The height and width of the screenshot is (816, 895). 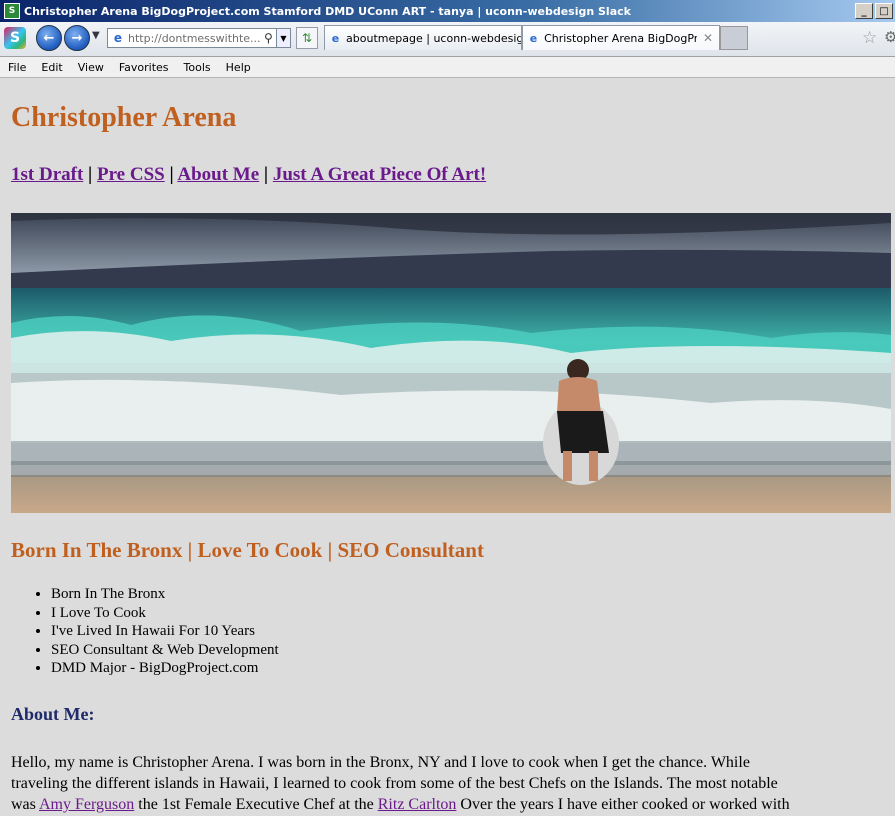 What do you see at coordinates (86, 804) in the screenshot?
I see `amy-ferguson-link: Amy Ferguson` at bounding box center [86, 804].